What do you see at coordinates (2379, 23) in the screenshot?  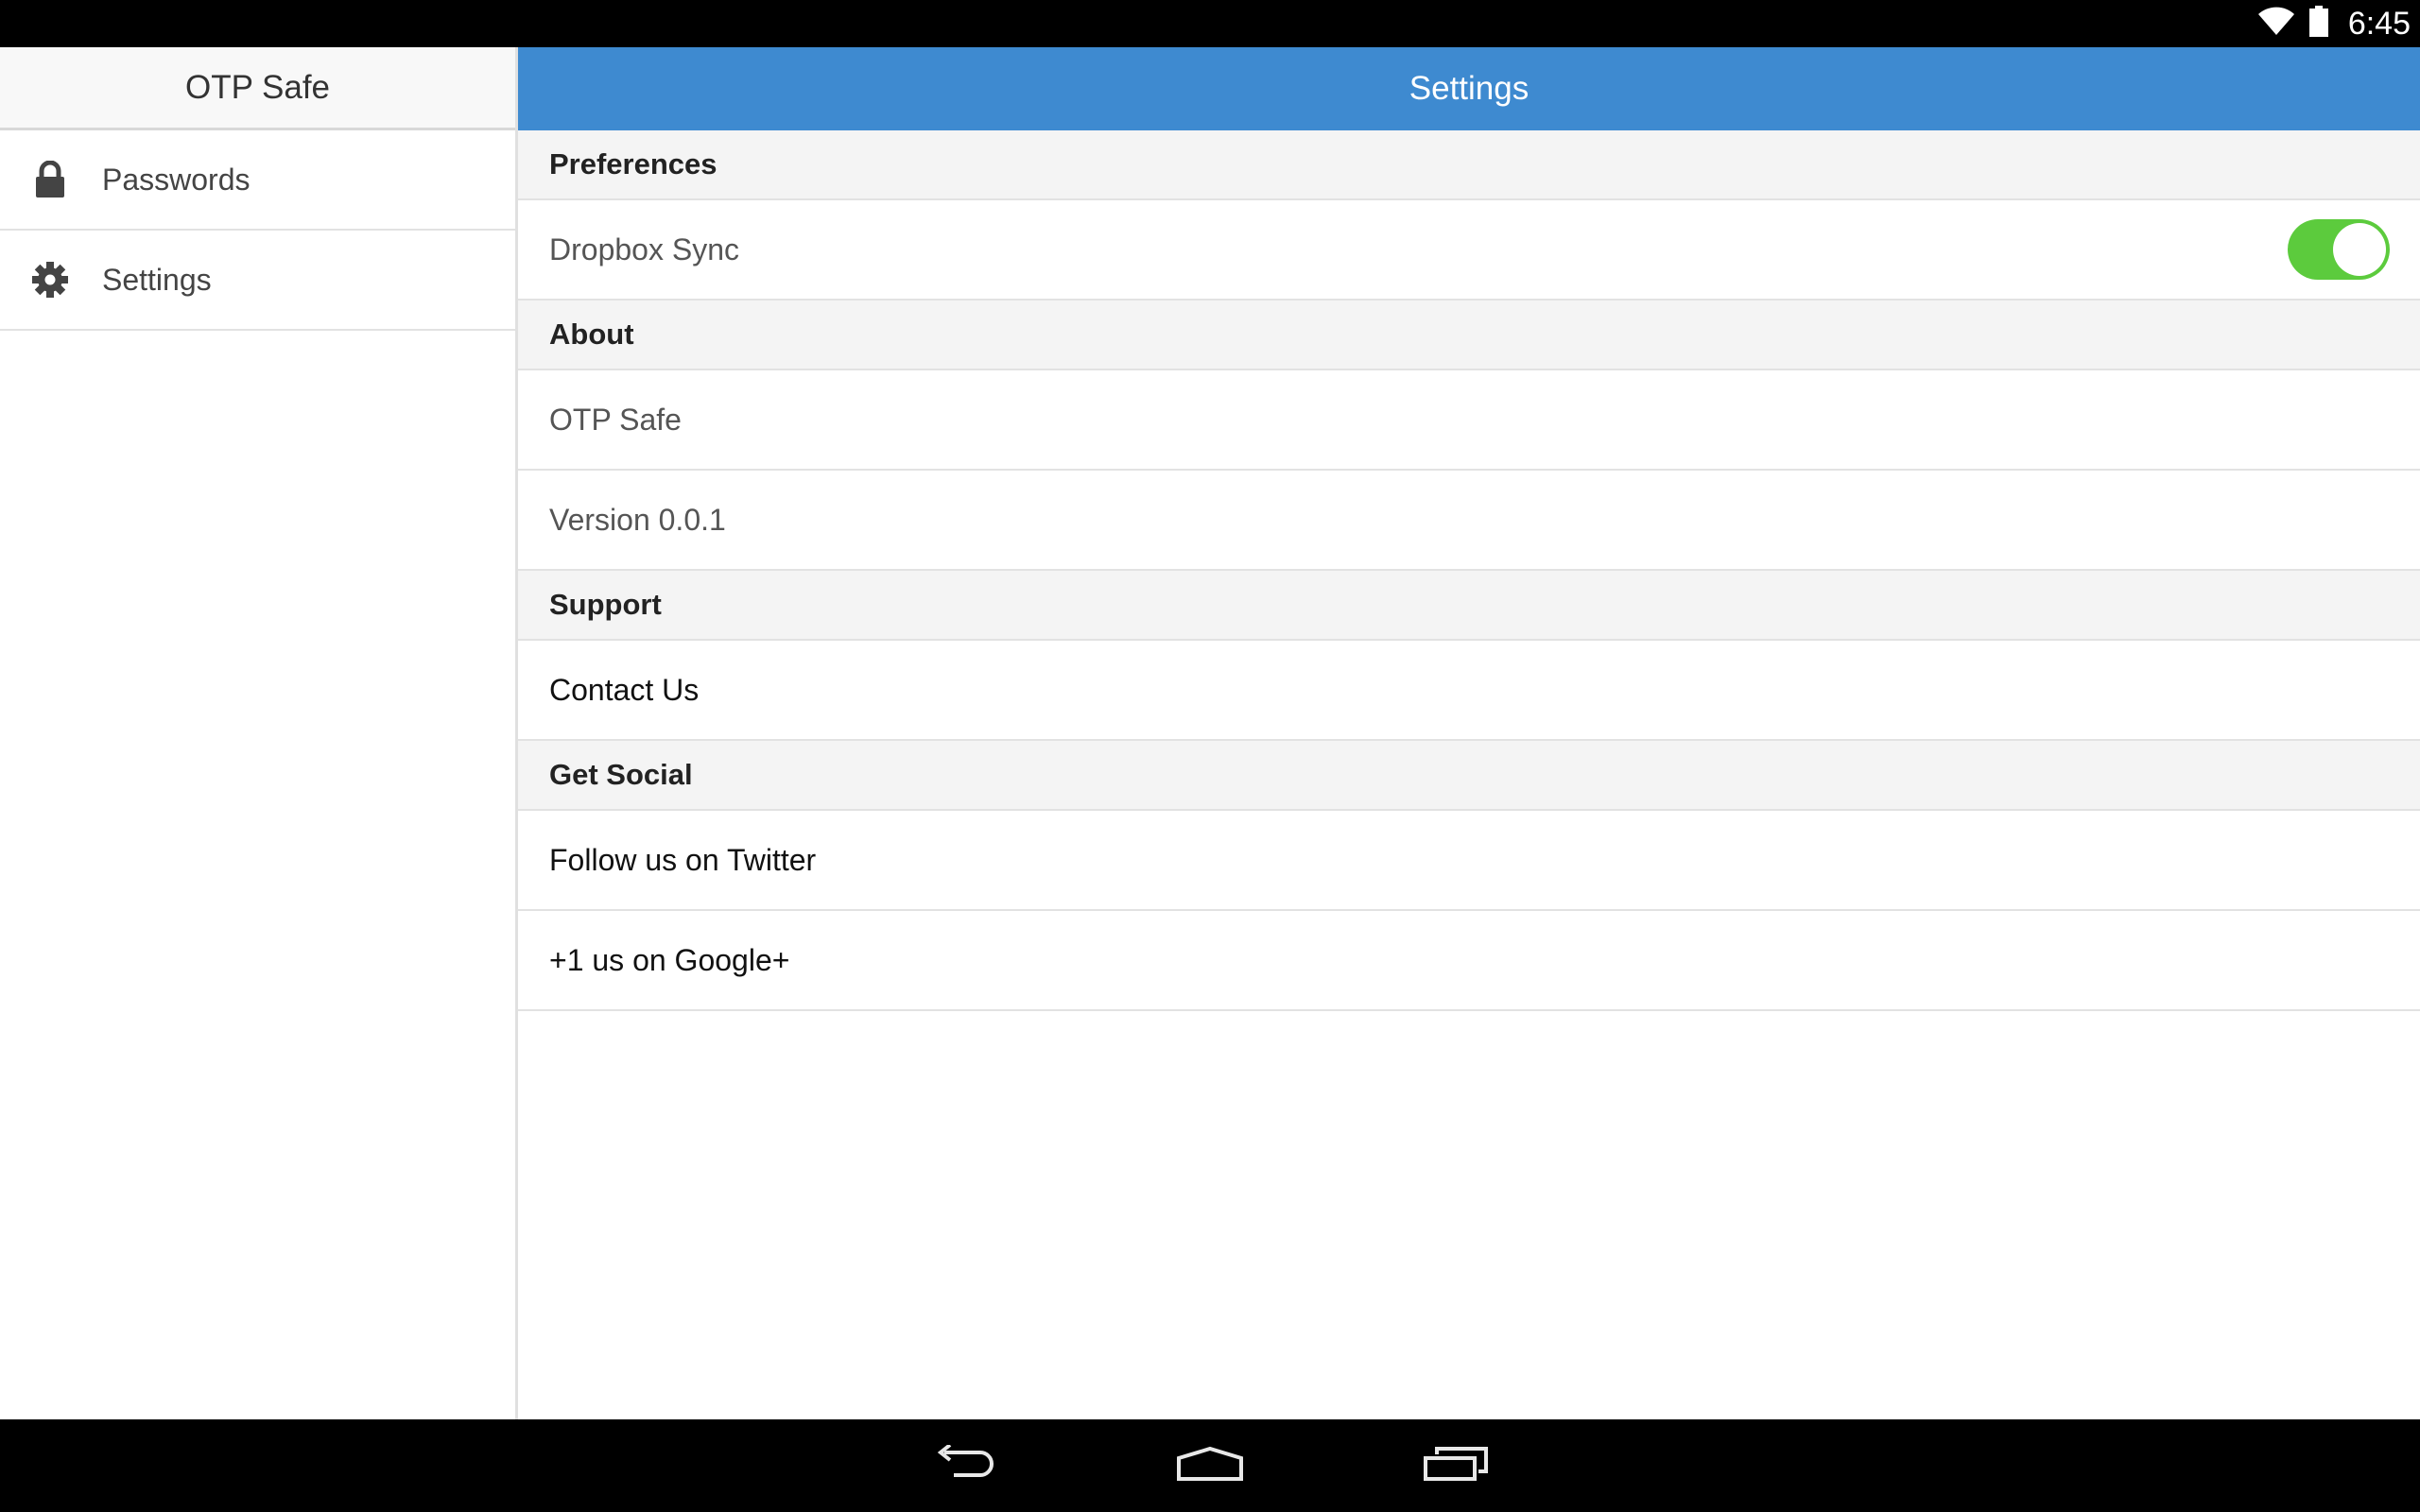 I see `clock: 6:45` at bounding box center [2379, 23].